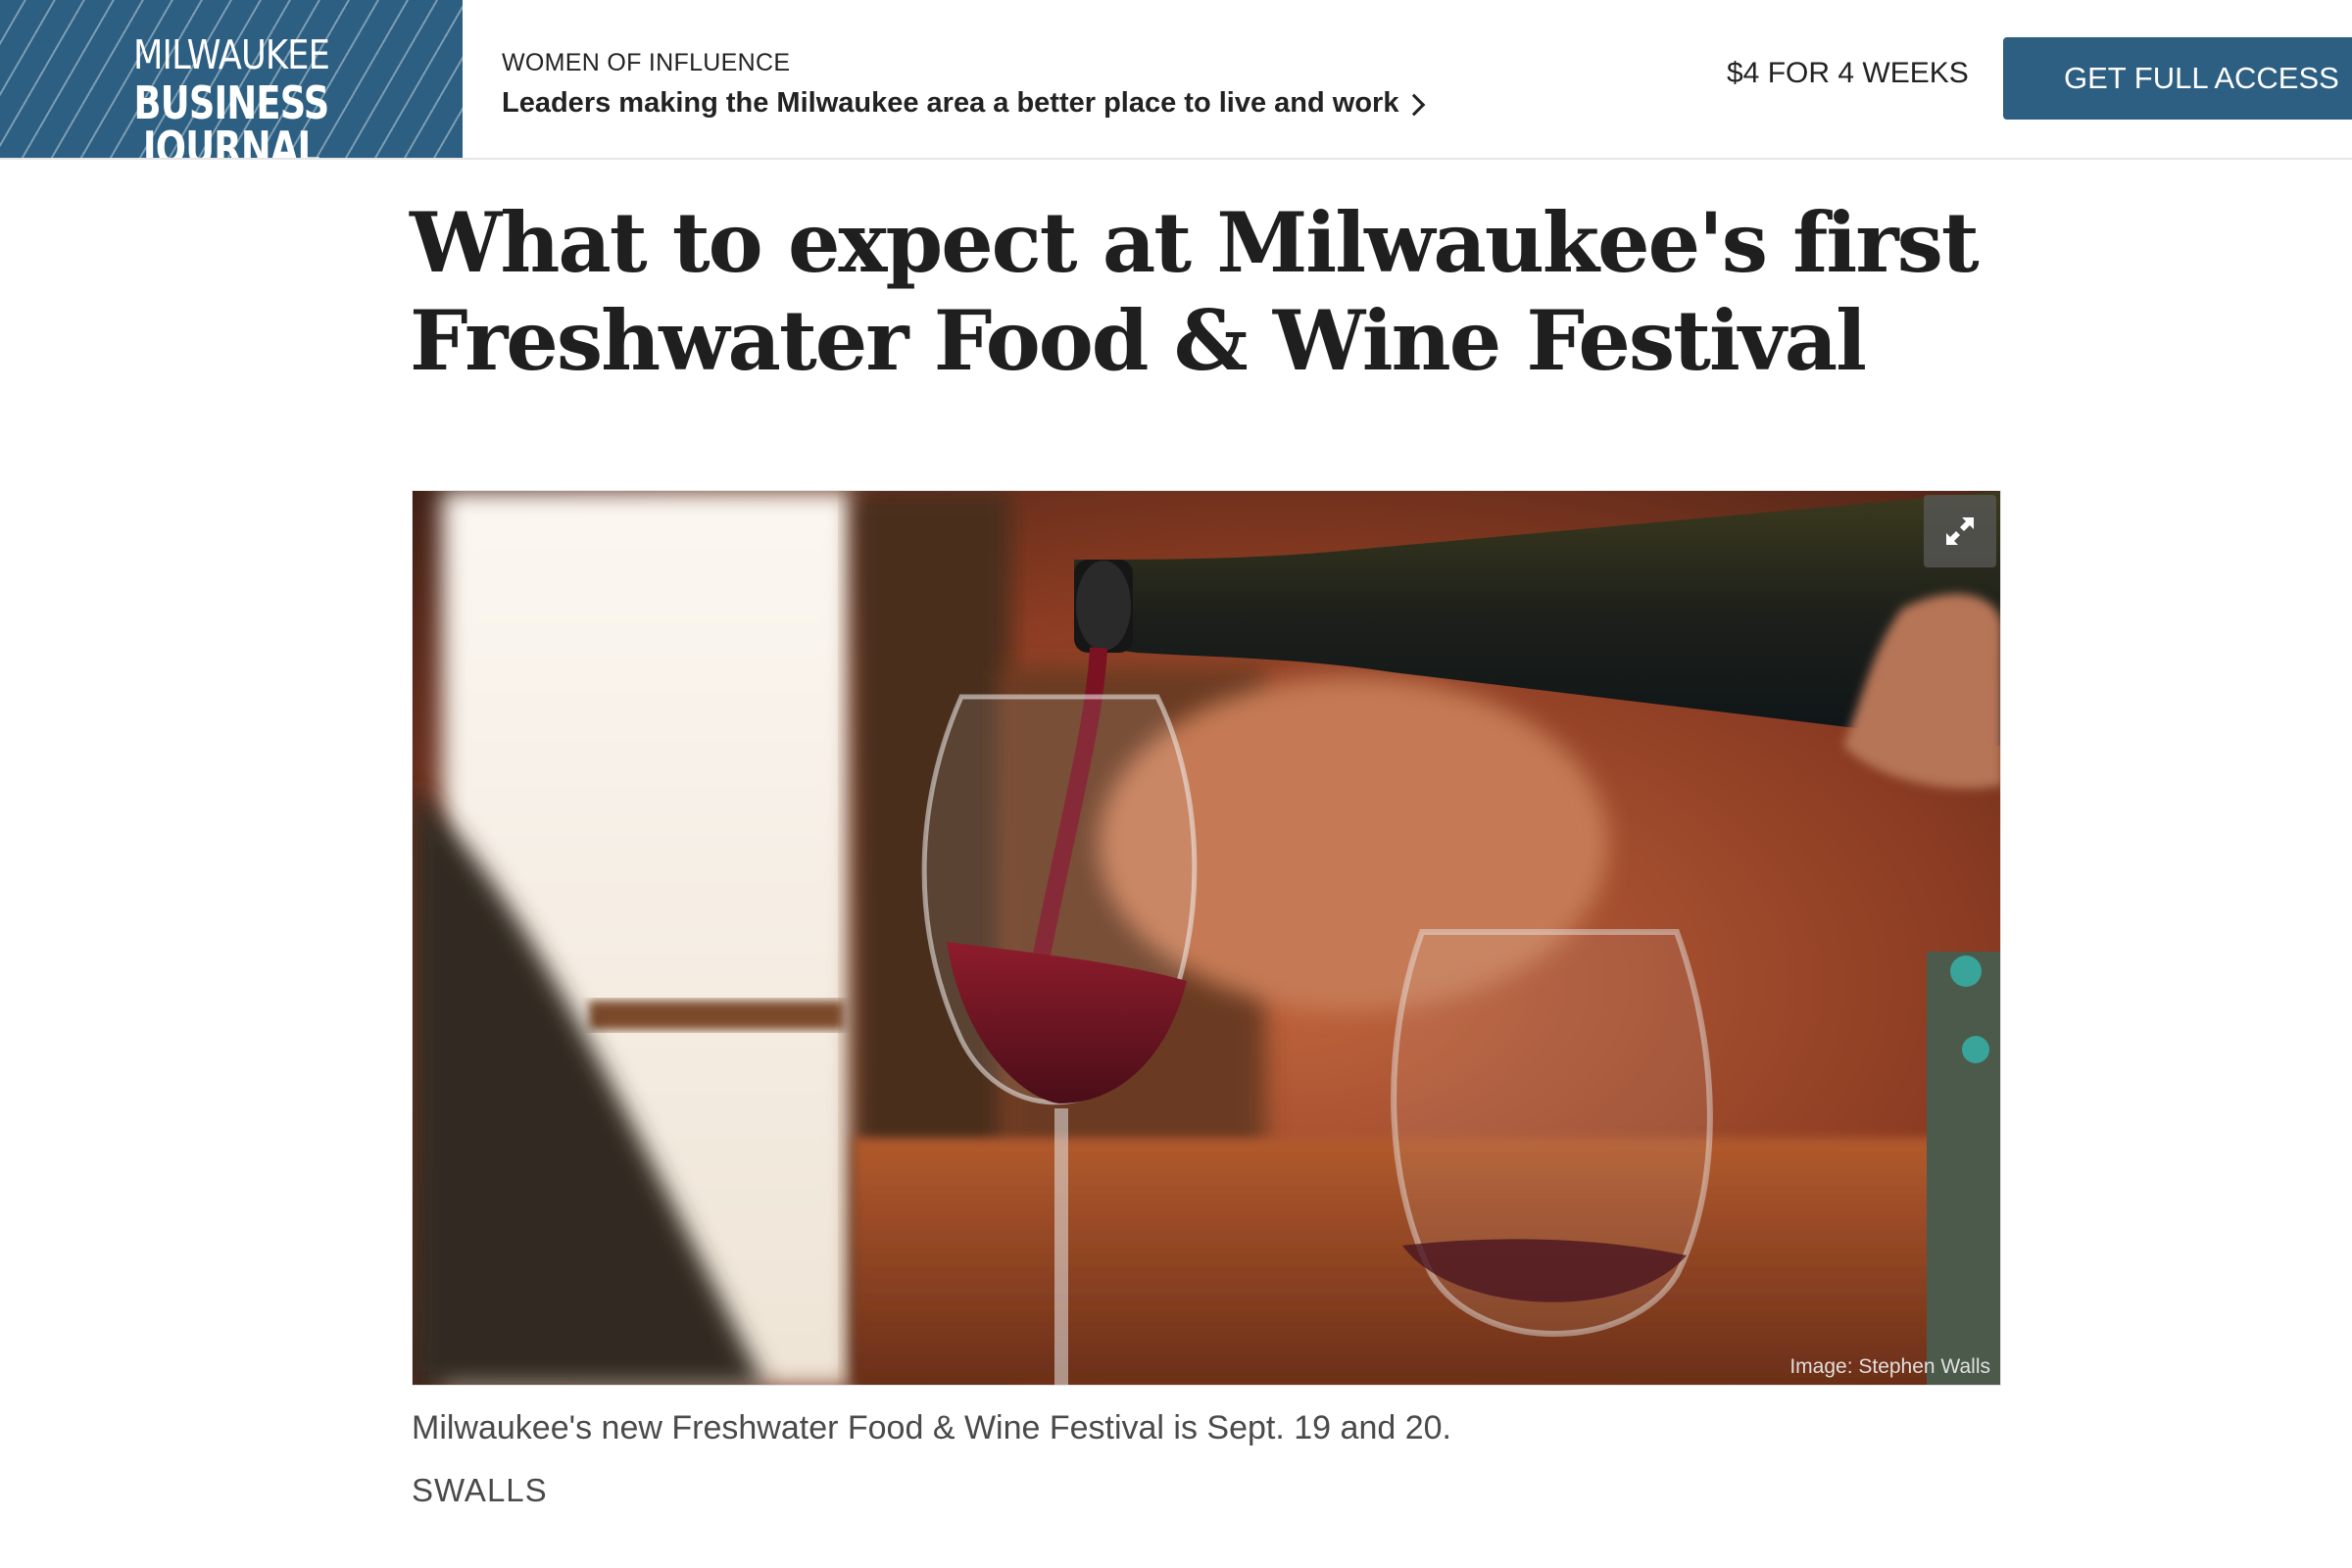 The width and height of the screenshot is (2352, 1568). What do you see at coordinates (1415, 104) in the screenshot?
I see `chevron-right-icon` at bounding box center [1415, 104].